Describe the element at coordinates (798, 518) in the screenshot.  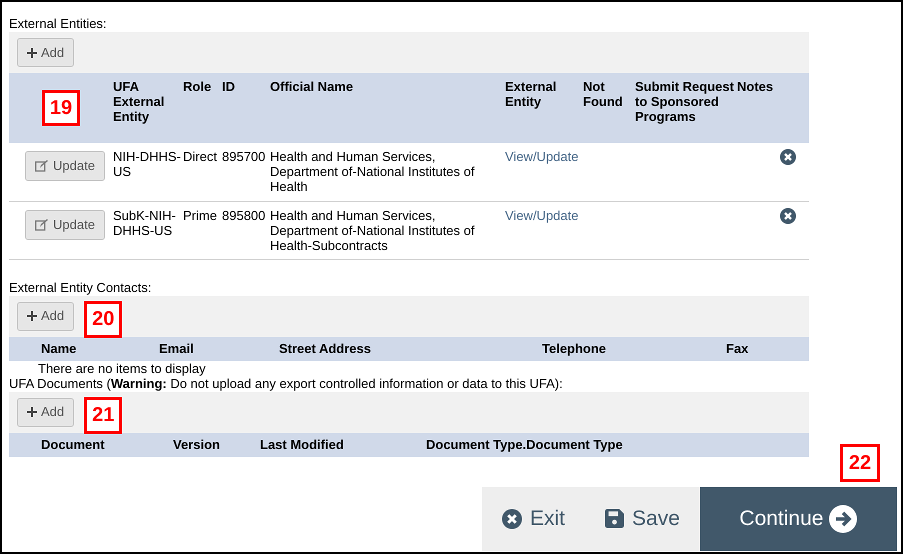
I see `continue-button: Continue` at that location.